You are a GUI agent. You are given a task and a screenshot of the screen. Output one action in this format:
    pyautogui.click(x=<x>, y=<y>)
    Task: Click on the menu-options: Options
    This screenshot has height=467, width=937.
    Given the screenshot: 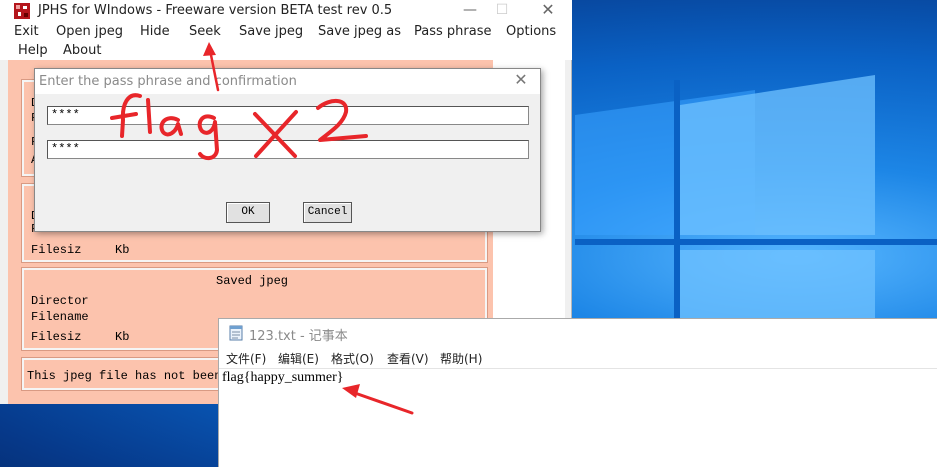 What is the action you would take?
    pyautogui.click(x=531, y=31)
    